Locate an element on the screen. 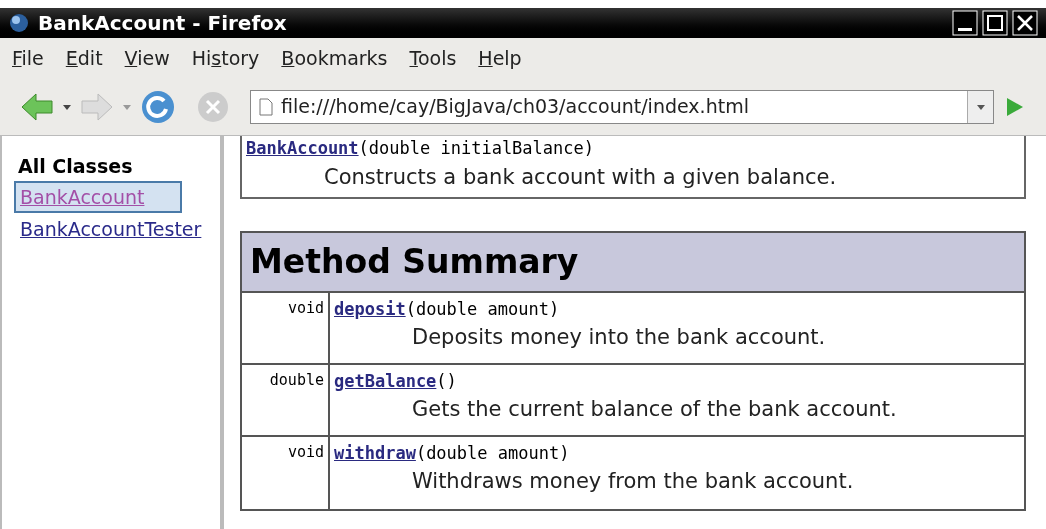  method-link: deposit is located at coordinates (370, 308).